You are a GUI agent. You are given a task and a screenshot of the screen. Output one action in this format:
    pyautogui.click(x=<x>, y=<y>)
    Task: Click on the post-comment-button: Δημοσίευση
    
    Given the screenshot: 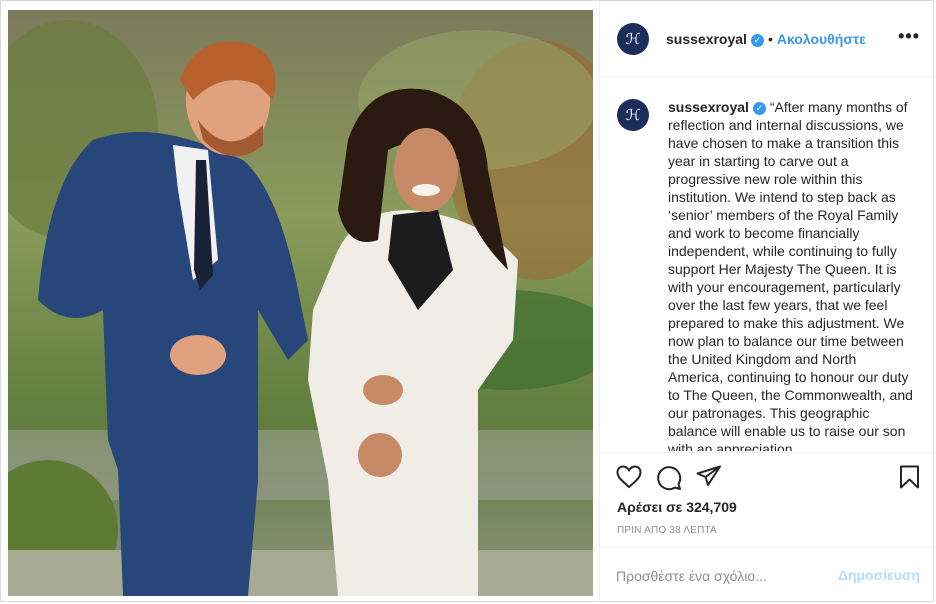 What is the action you would take?
    pyautogui.click(x=879, y=575)
    